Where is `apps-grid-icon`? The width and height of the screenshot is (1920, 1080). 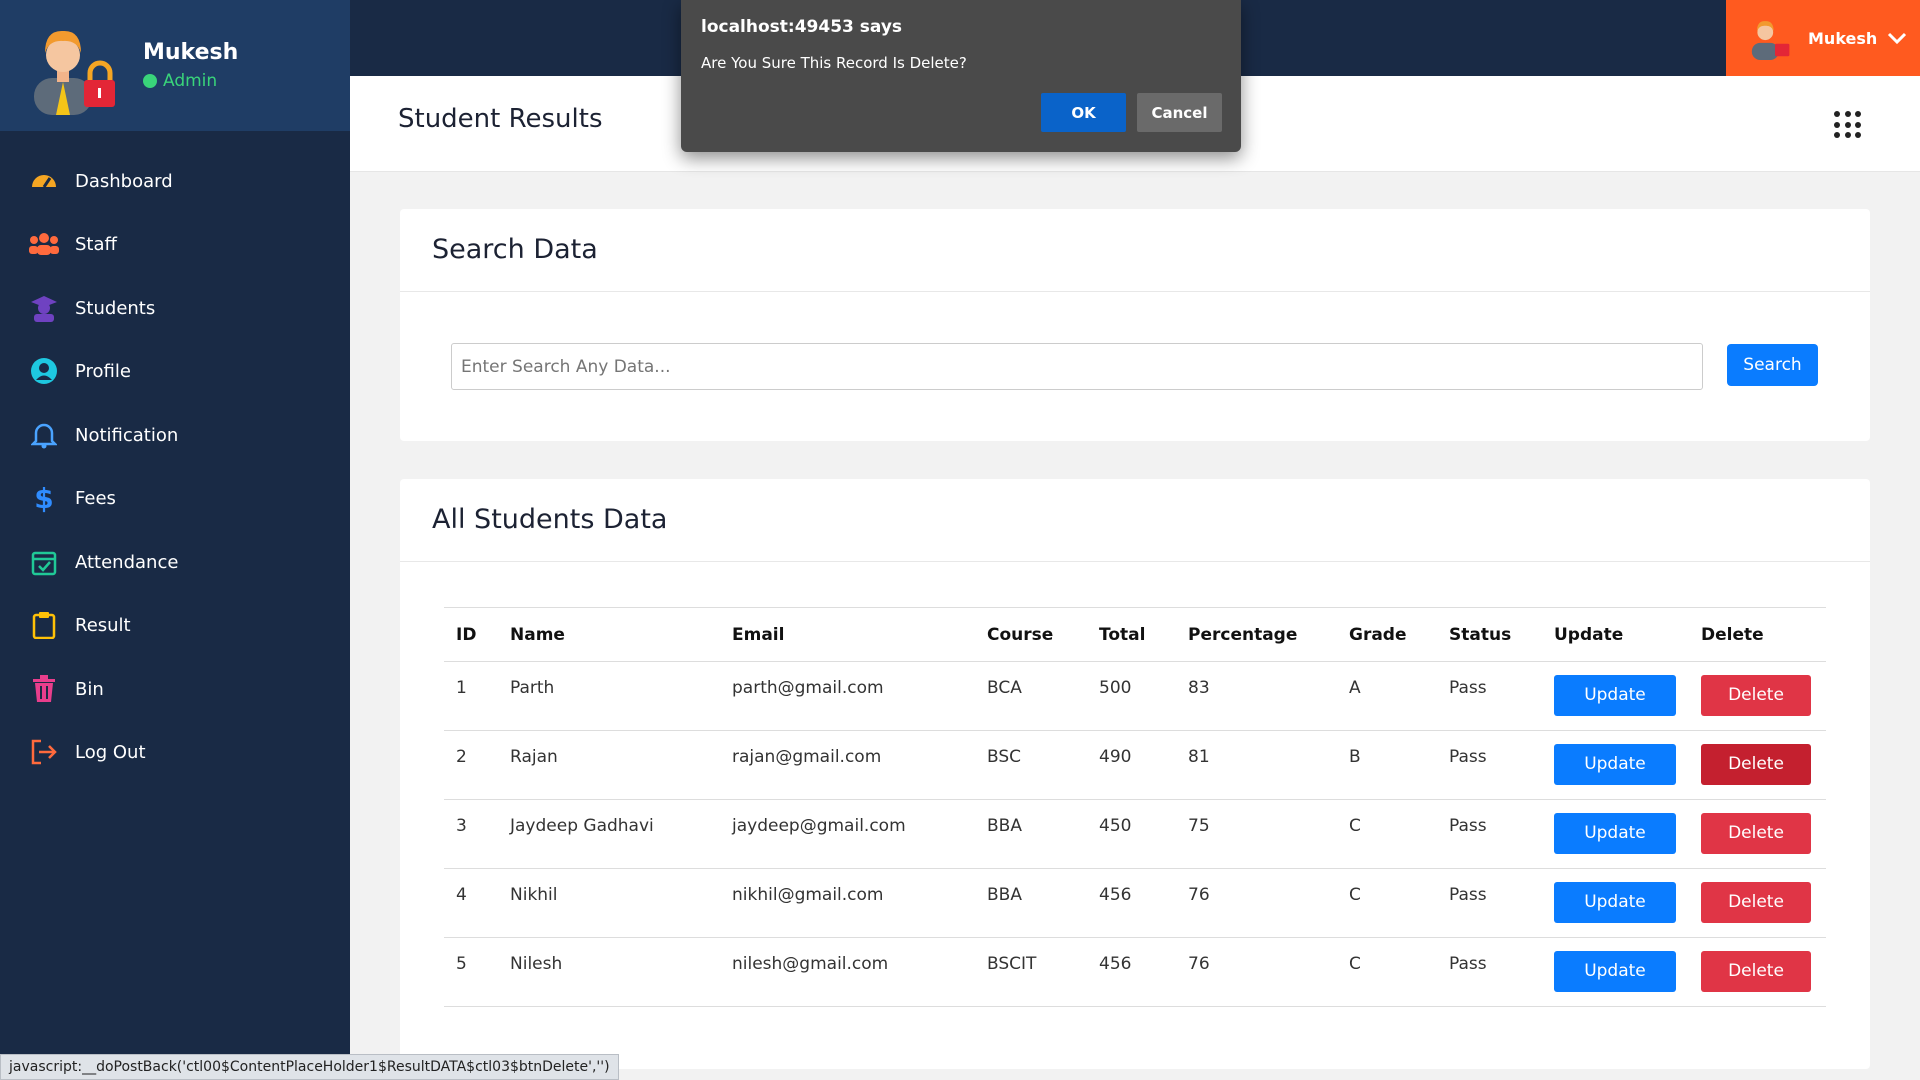
apps-grid-icon is located at coordinates (1848, 125).